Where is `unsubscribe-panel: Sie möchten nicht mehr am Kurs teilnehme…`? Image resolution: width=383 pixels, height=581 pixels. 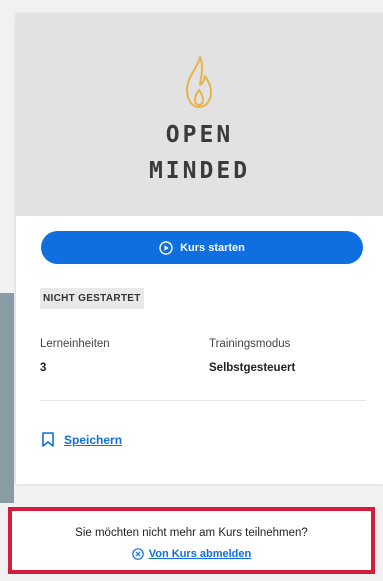 unsubscribe-panel: Sie möchten nicht mehr am Kurs teilnehme… is located at coordinates (191, 540).